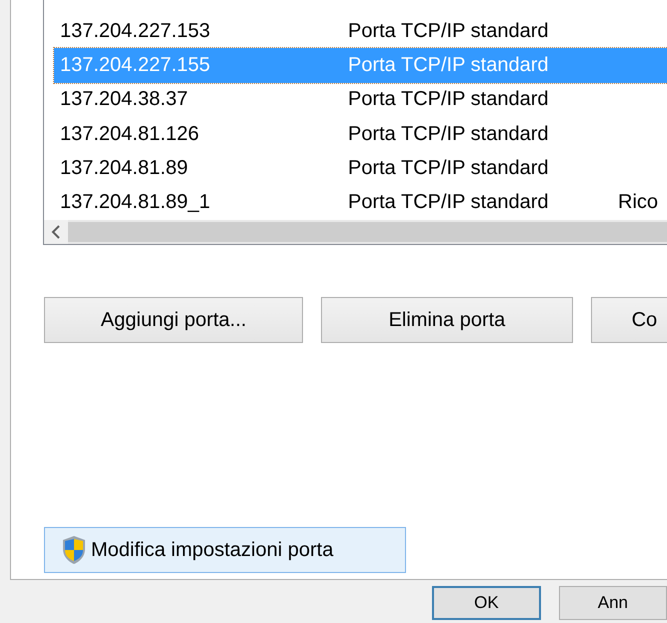  What do you see at coordinates (628, 320) in the screenshot?
I see `port-button: Co` at bounding box center [628, 320].